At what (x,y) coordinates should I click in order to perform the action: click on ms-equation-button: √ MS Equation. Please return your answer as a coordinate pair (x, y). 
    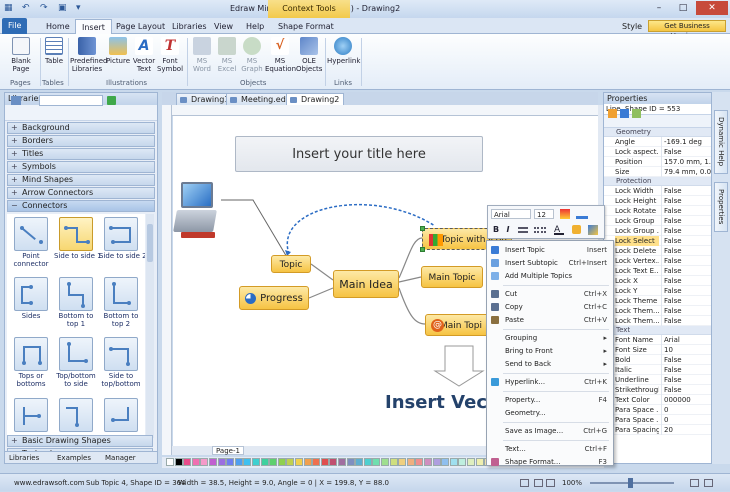
    Looking at the image, I should click on (280, 55).